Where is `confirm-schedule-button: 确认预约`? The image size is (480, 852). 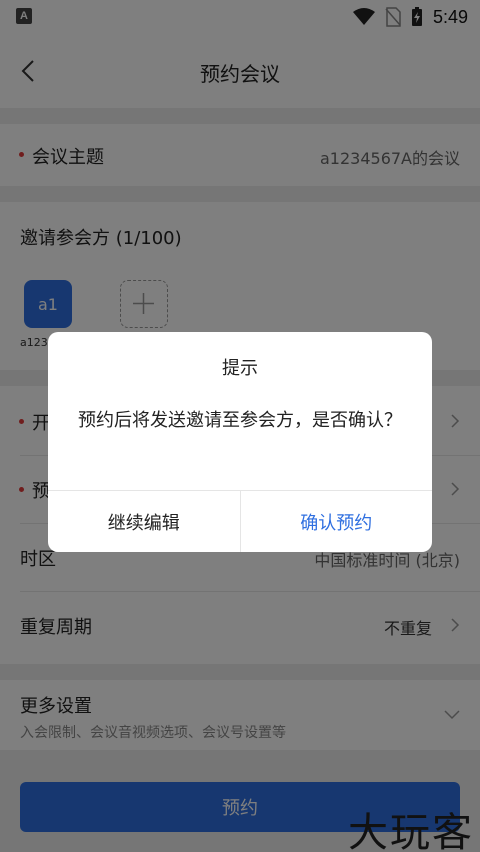 confirm-schedule-button: 确认预约 is located at coordinates (337, 521).